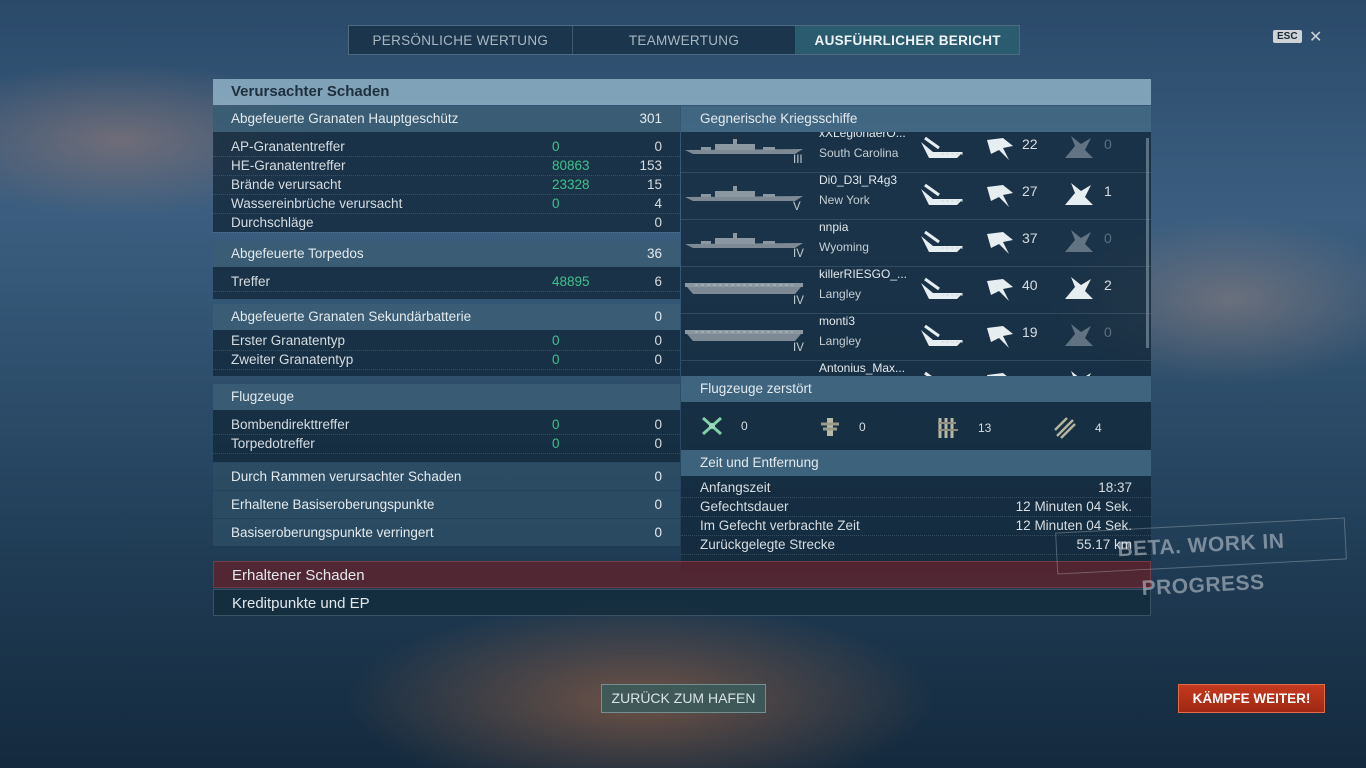 The image size is (1366, 768). Describe the element at coordinates (297, 253) in the screenshot. I see `torpedo-label: Abgefeuerte Torpedos` at that location.